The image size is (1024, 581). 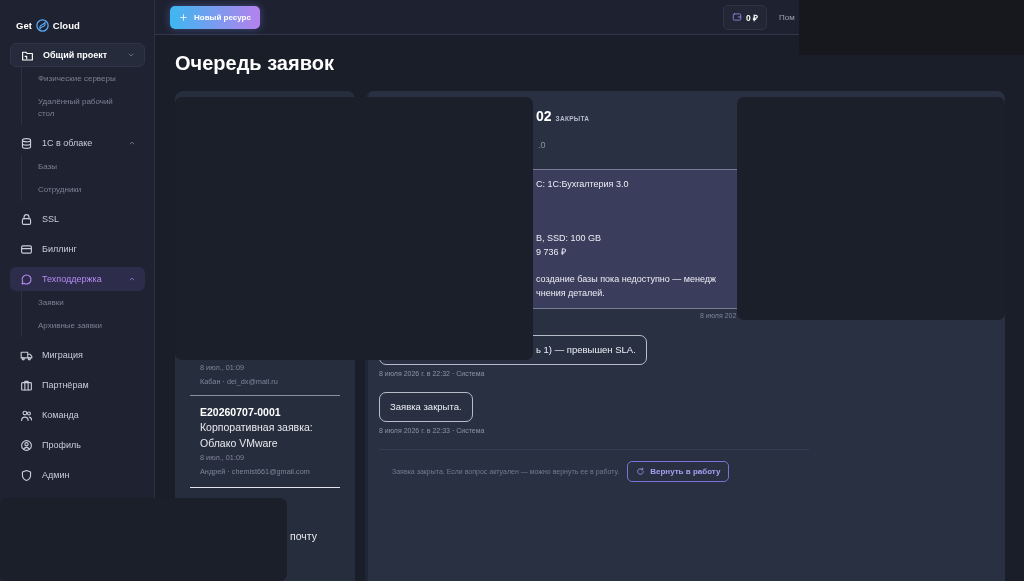 I want to click on message-line: С: 1С:Бухгалтерия 3.0, so click(x=583, y=184).